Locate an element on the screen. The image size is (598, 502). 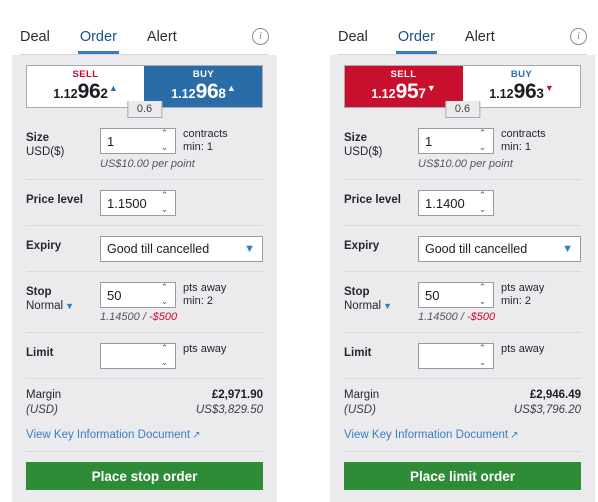
chevron-down-icon-stop-left: ▼ is located at coordinates (69, 306).